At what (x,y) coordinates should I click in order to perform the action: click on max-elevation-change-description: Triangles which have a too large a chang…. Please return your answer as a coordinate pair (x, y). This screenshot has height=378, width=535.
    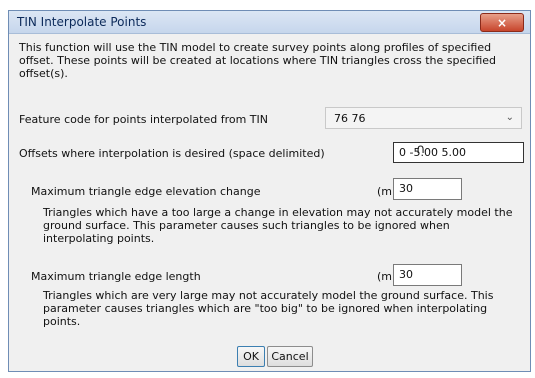
    Looking at the image, I should click on (278, 225).